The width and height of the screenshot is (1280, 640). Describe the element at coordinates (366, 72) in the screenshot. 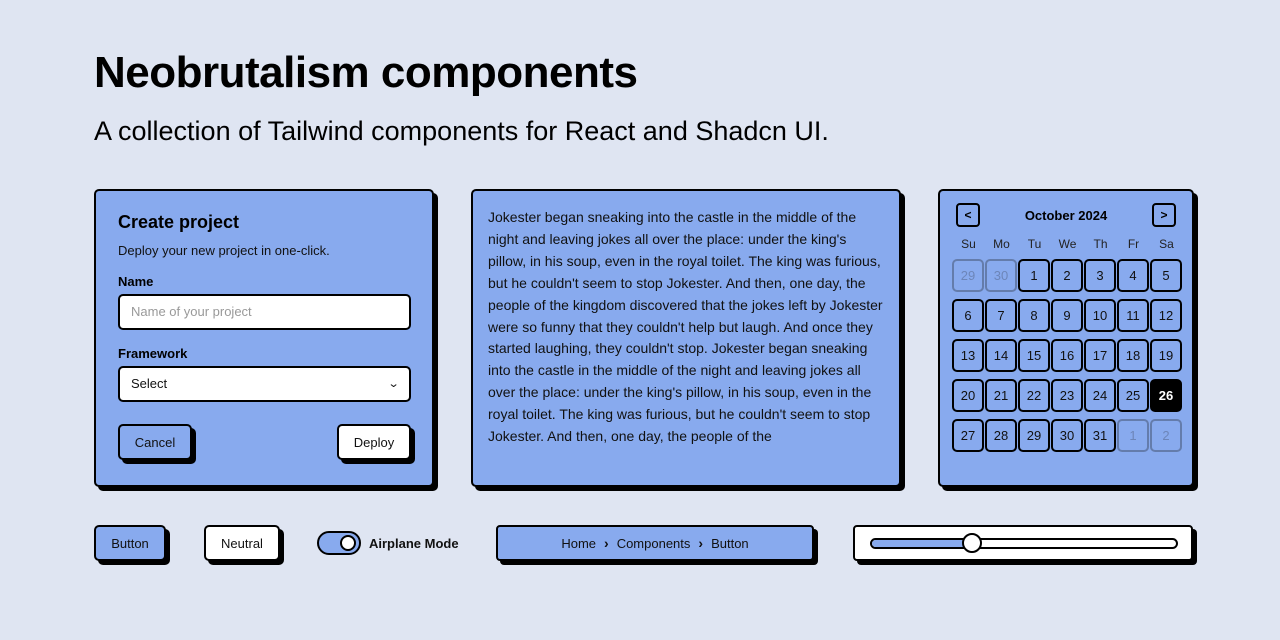

I see `page-title: Neobrutalism components` at that location.